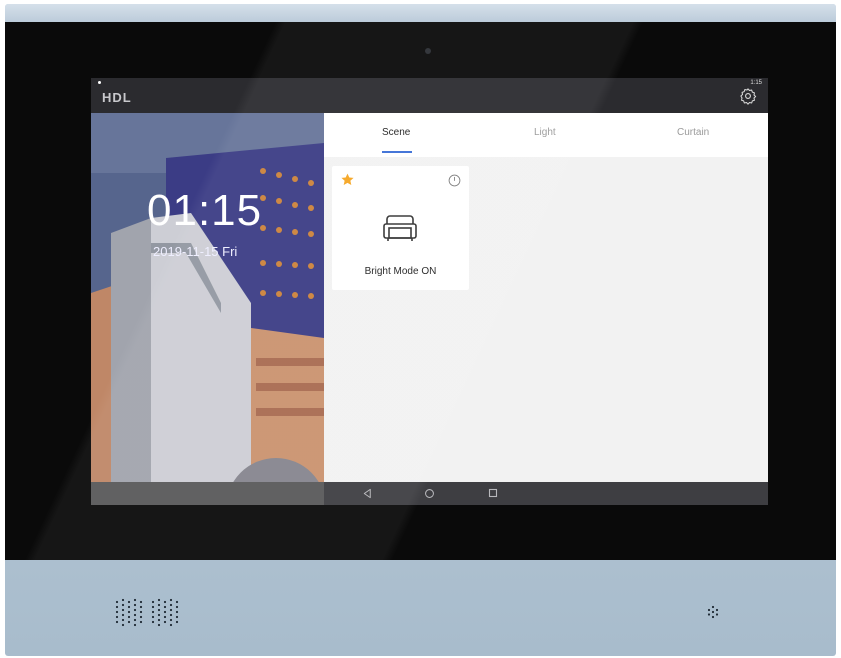 This screenshot has height=658, width=841. I want to click on status-bar: HDL 1:15, so click(429, 95).